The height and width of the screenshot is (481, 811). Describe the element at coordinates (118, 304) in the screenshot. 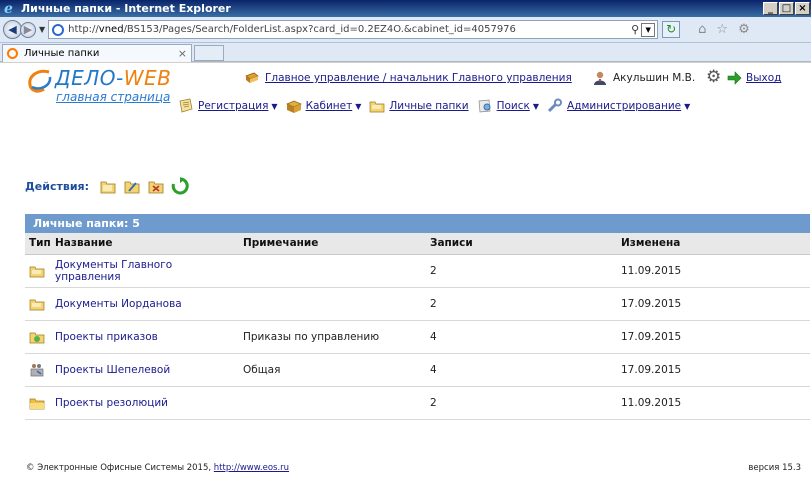

I see `folder-name-link: Документы Иорданова` at that location.